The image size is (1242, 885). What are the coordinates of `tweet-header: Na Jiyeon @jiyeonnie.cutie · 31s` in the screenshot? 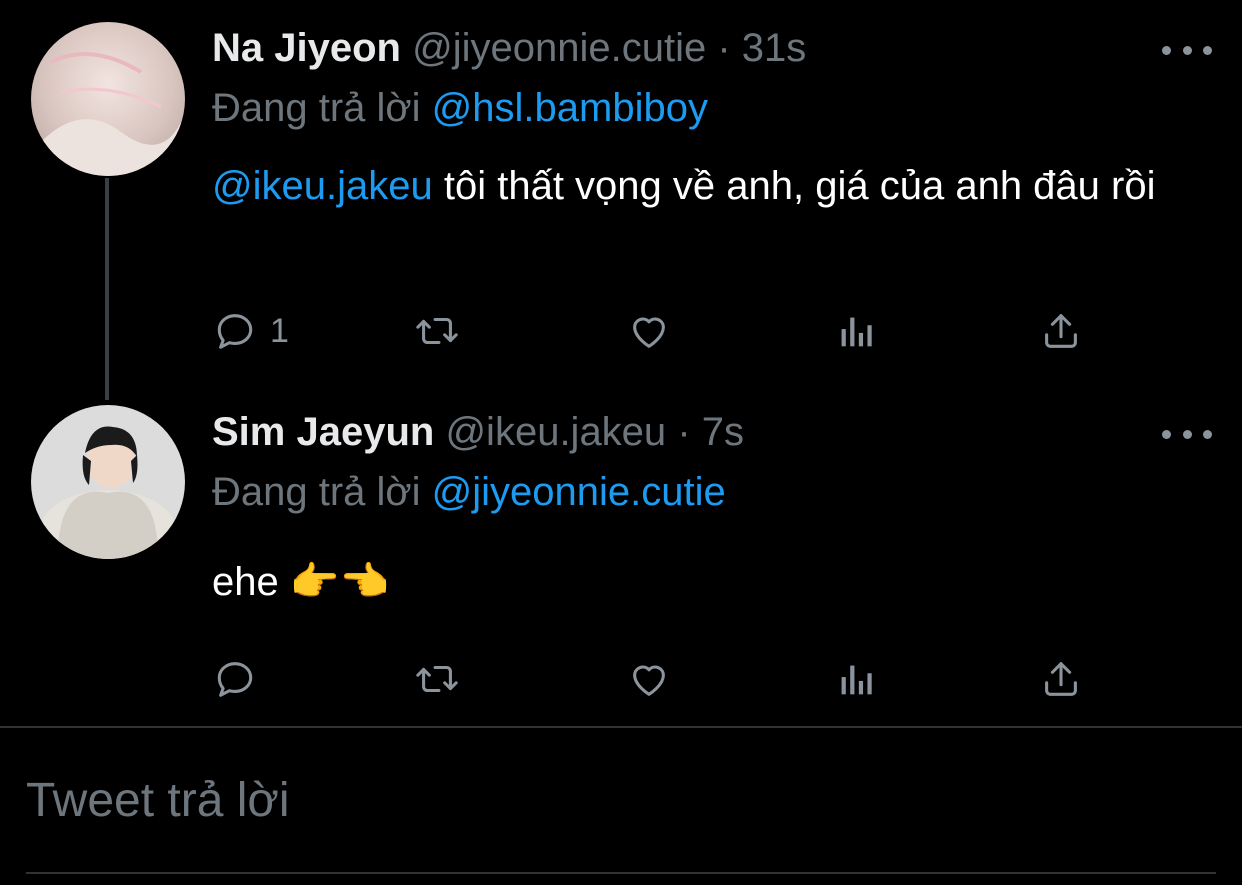 It's located at (509, 48).